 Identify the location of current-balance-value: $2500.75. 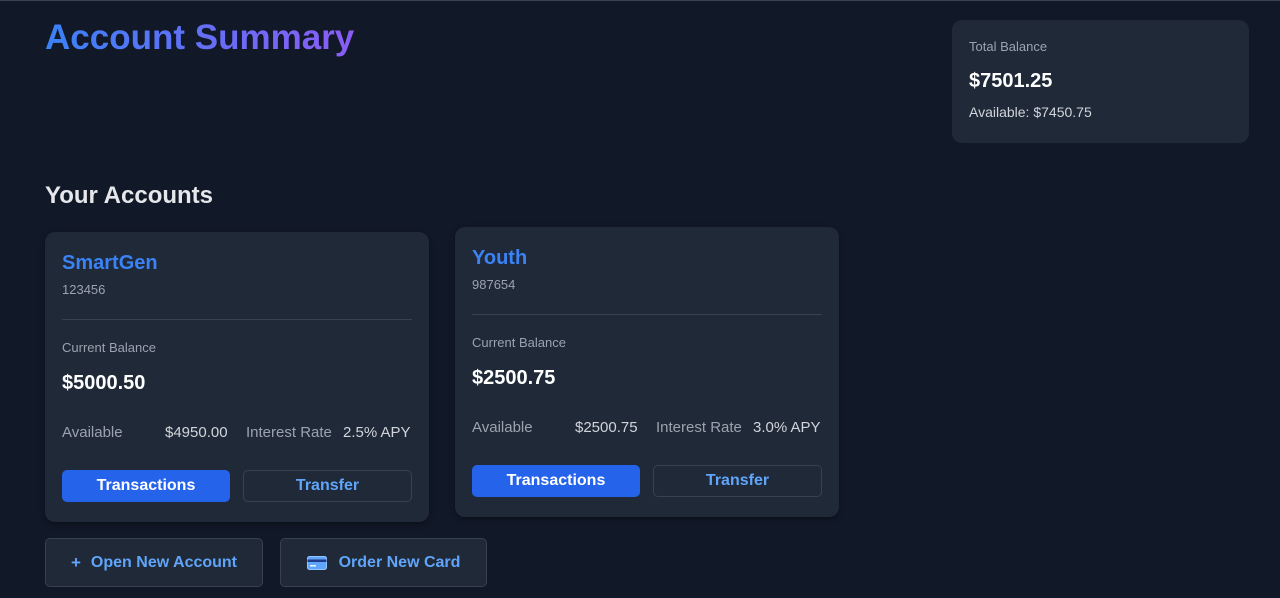
(514, 378).